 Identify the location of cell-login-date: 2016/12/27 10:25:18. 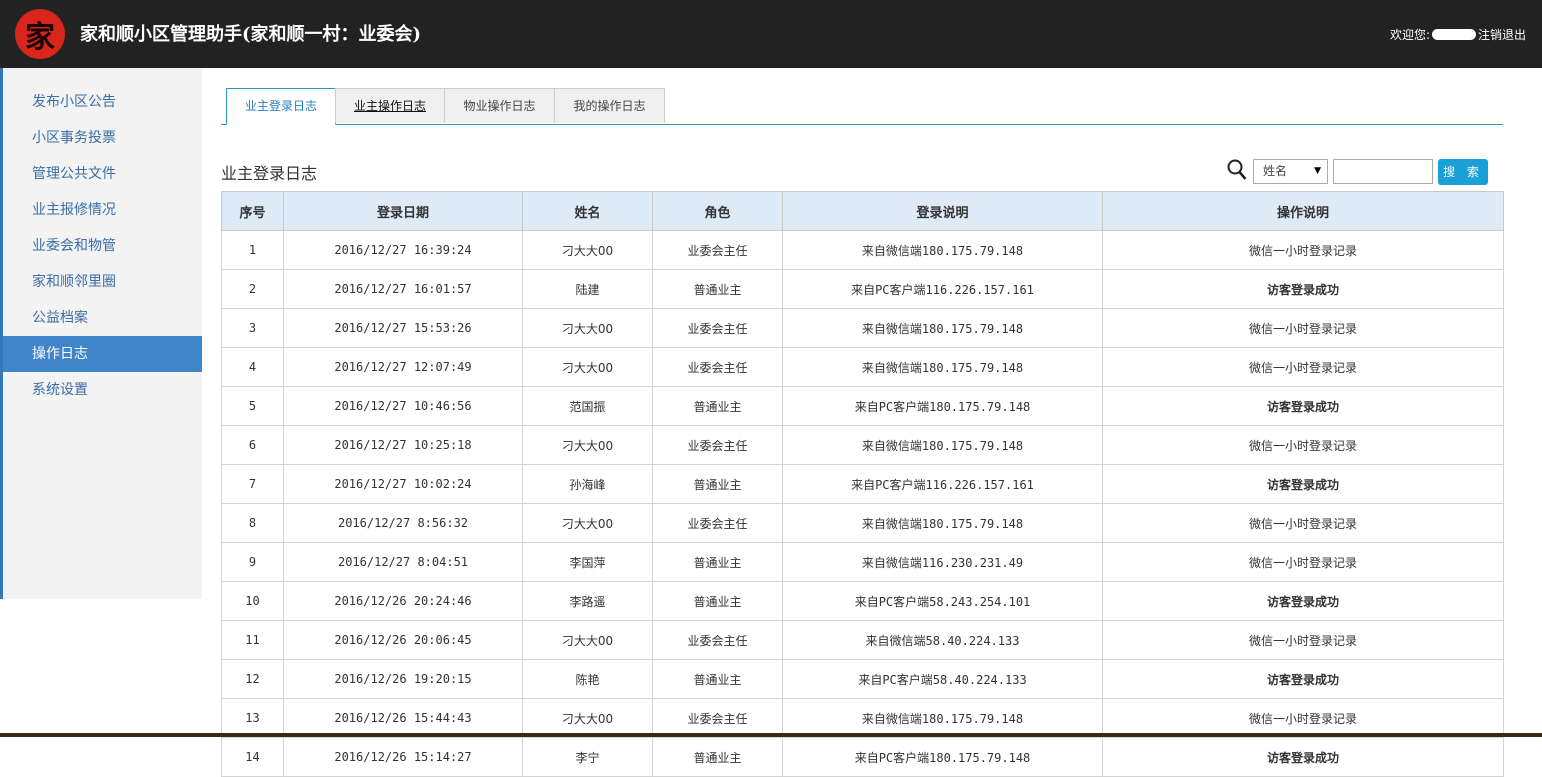
(403, 445).